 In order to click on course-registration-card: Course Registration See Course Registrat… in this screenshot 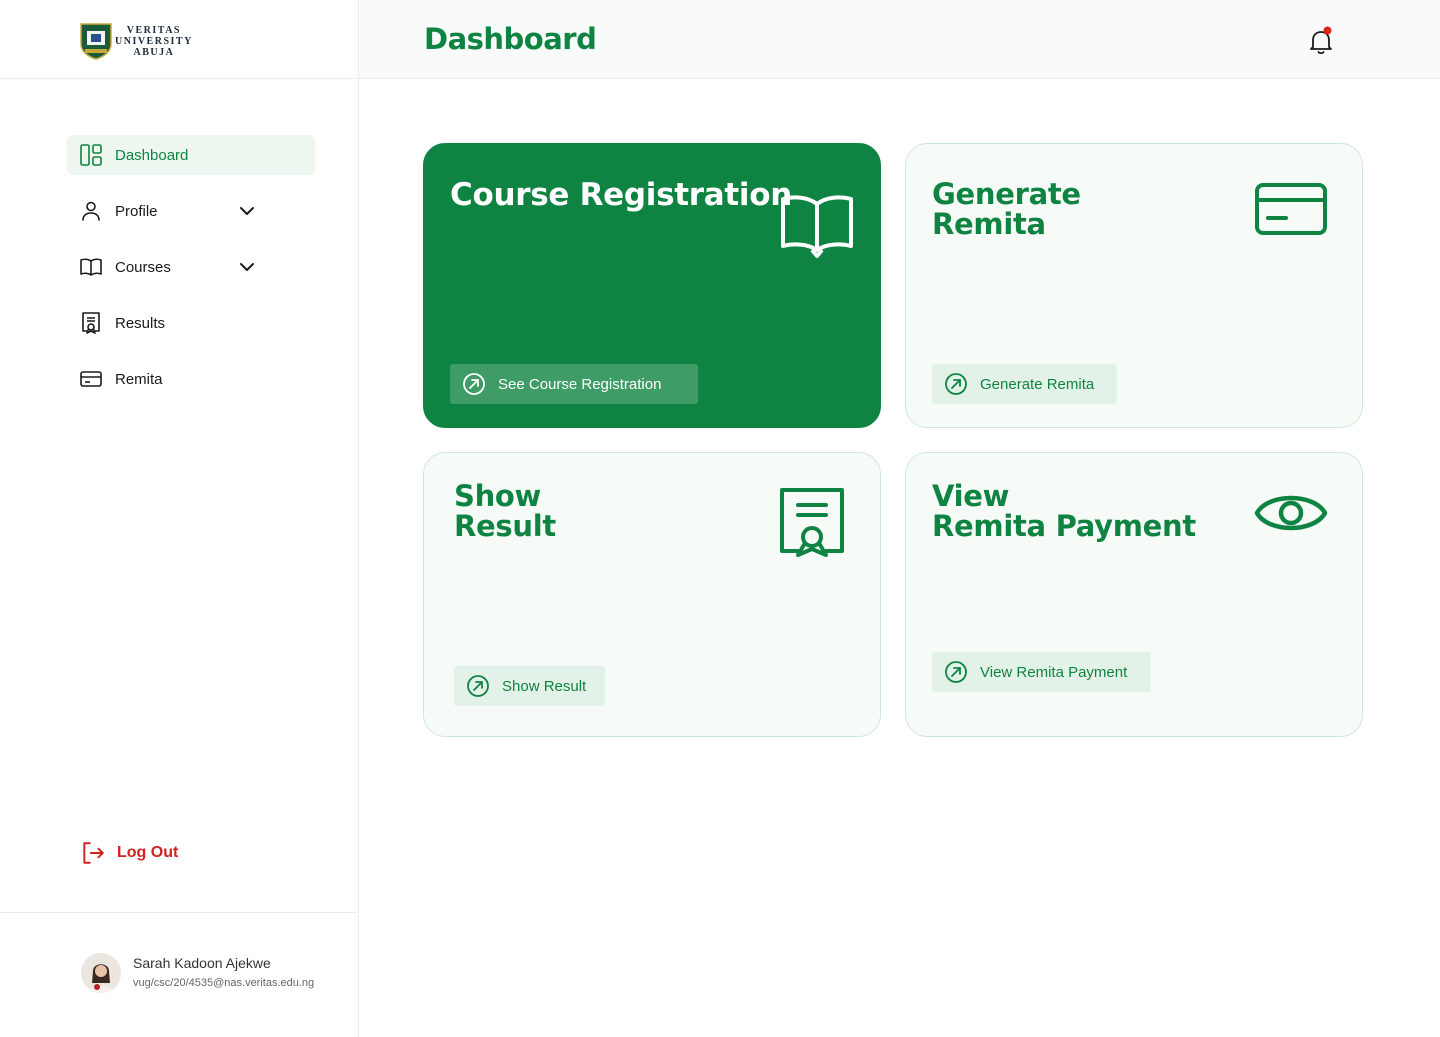, I will do `click(652, 285)`.